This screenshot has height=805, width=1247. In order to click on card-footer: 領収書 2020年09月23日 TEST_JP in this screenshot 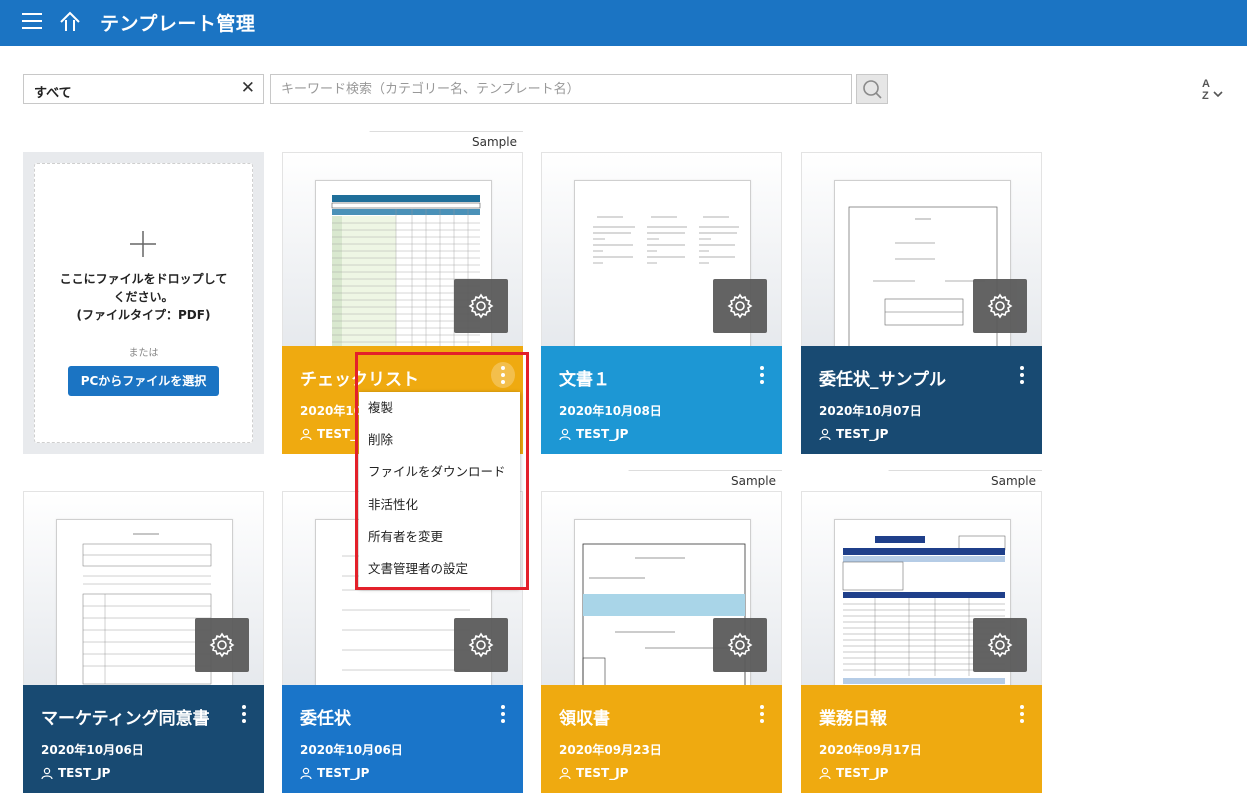, I will do `click(661, 739)`.